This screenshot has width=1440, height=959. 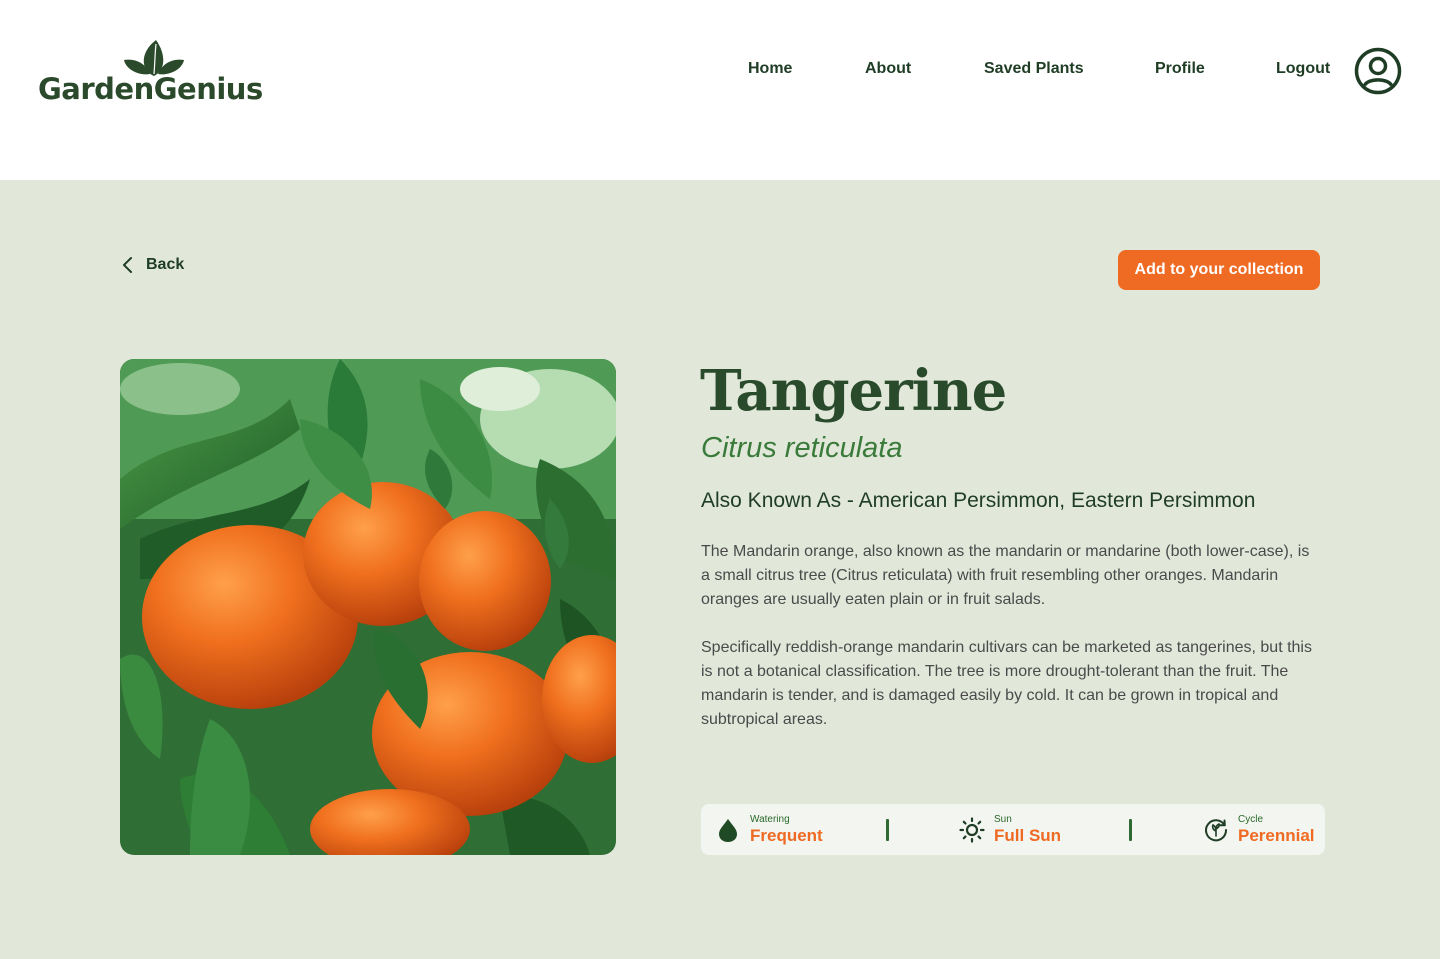 I want to click on stat-watering: Watering Frequent, so click(x=769, y=830).